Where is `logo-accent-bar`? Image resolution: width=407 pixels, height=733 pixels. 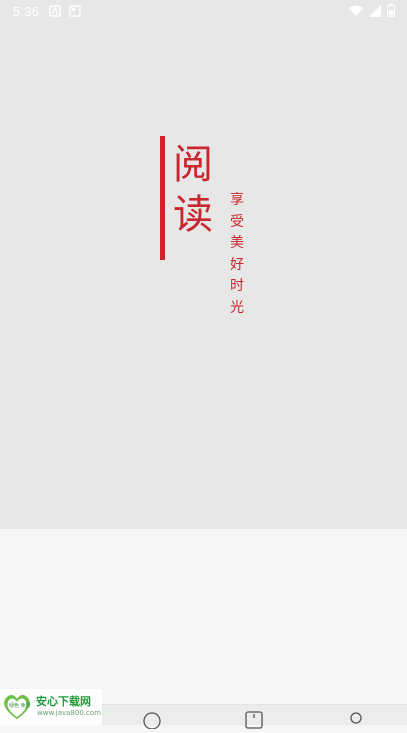 logo-accent-bar is located at coordinates (162, 198).